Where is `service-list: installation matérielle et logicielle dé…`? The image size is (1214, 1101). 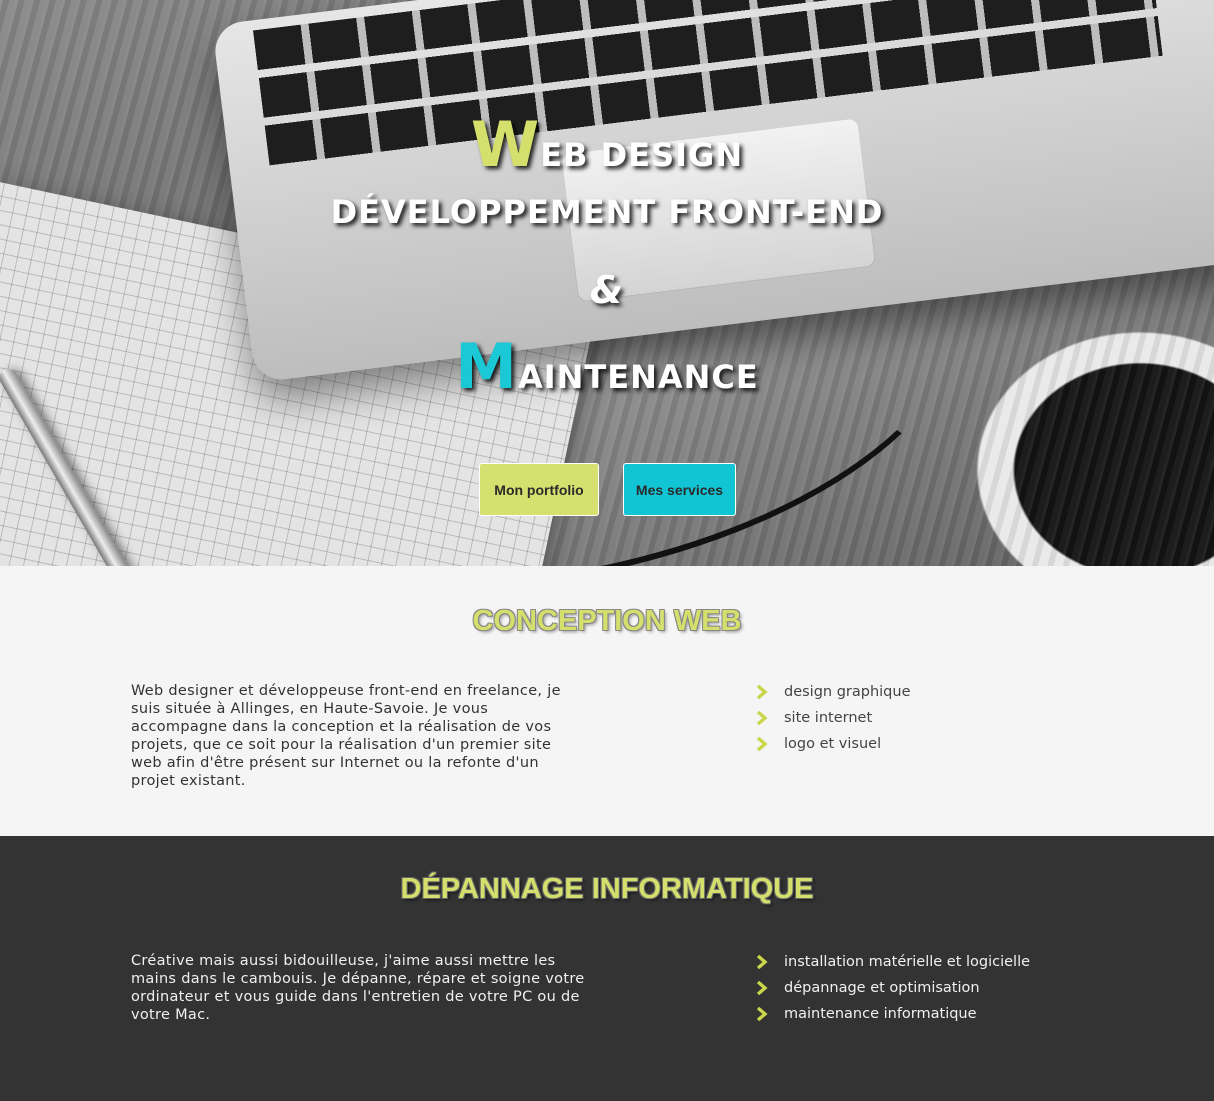 service-list: installation matérielle et logicielle dé… is located at coordinates (893, 988).